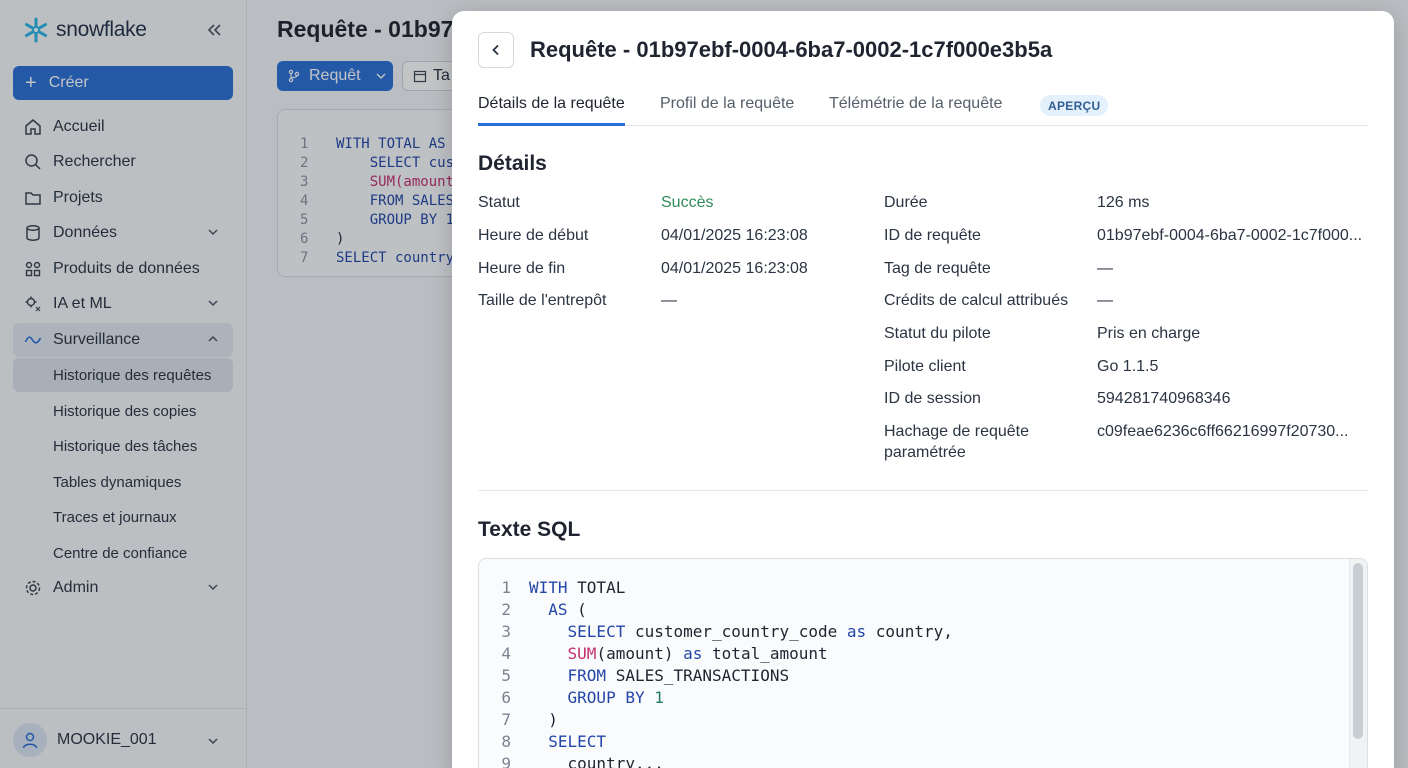 This screenshot has width=1408, height=768. I want to click on detail-label-param-hash: Hachage de requête, so click(956, 431).